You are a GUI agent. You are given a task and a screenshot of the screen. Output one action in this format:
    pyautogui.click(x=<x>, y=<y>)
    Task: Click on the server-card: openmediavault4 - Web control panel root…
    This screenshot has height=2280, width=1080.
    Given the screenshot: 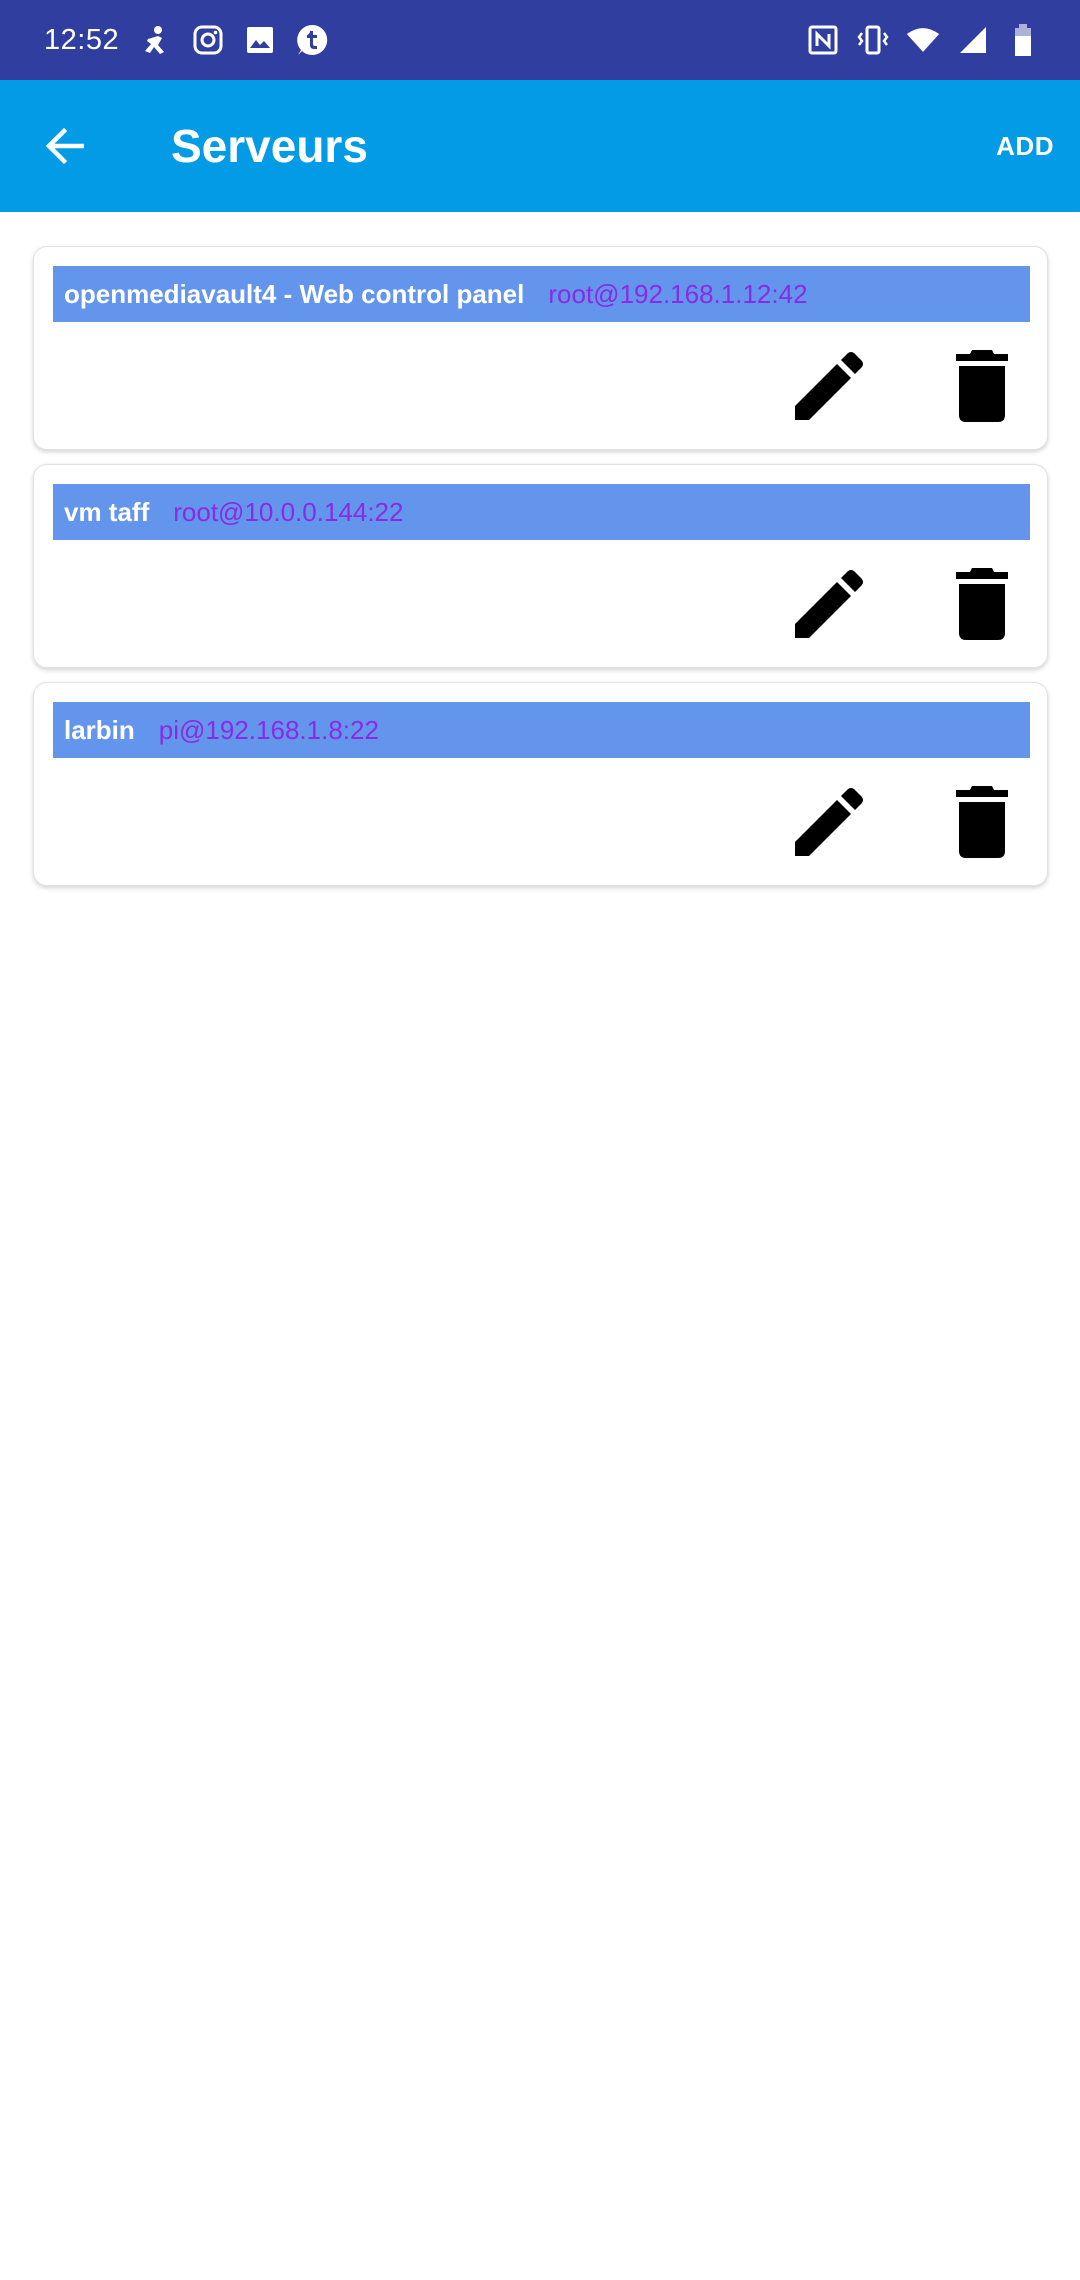 What is the action you would take?
    pyautogui.click(x=540, y=348)
    